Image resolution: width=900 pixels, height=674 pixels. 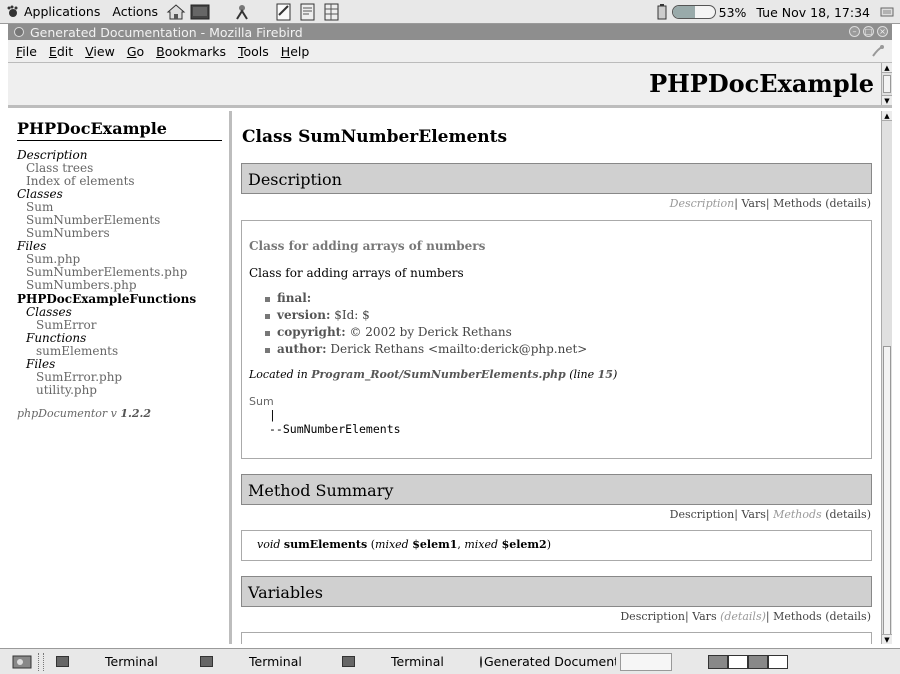 What do you see at coordinates (564, 315) in the screenshot?
I see `tag-item: version: $Id: $` at bounding box center [564, 315].